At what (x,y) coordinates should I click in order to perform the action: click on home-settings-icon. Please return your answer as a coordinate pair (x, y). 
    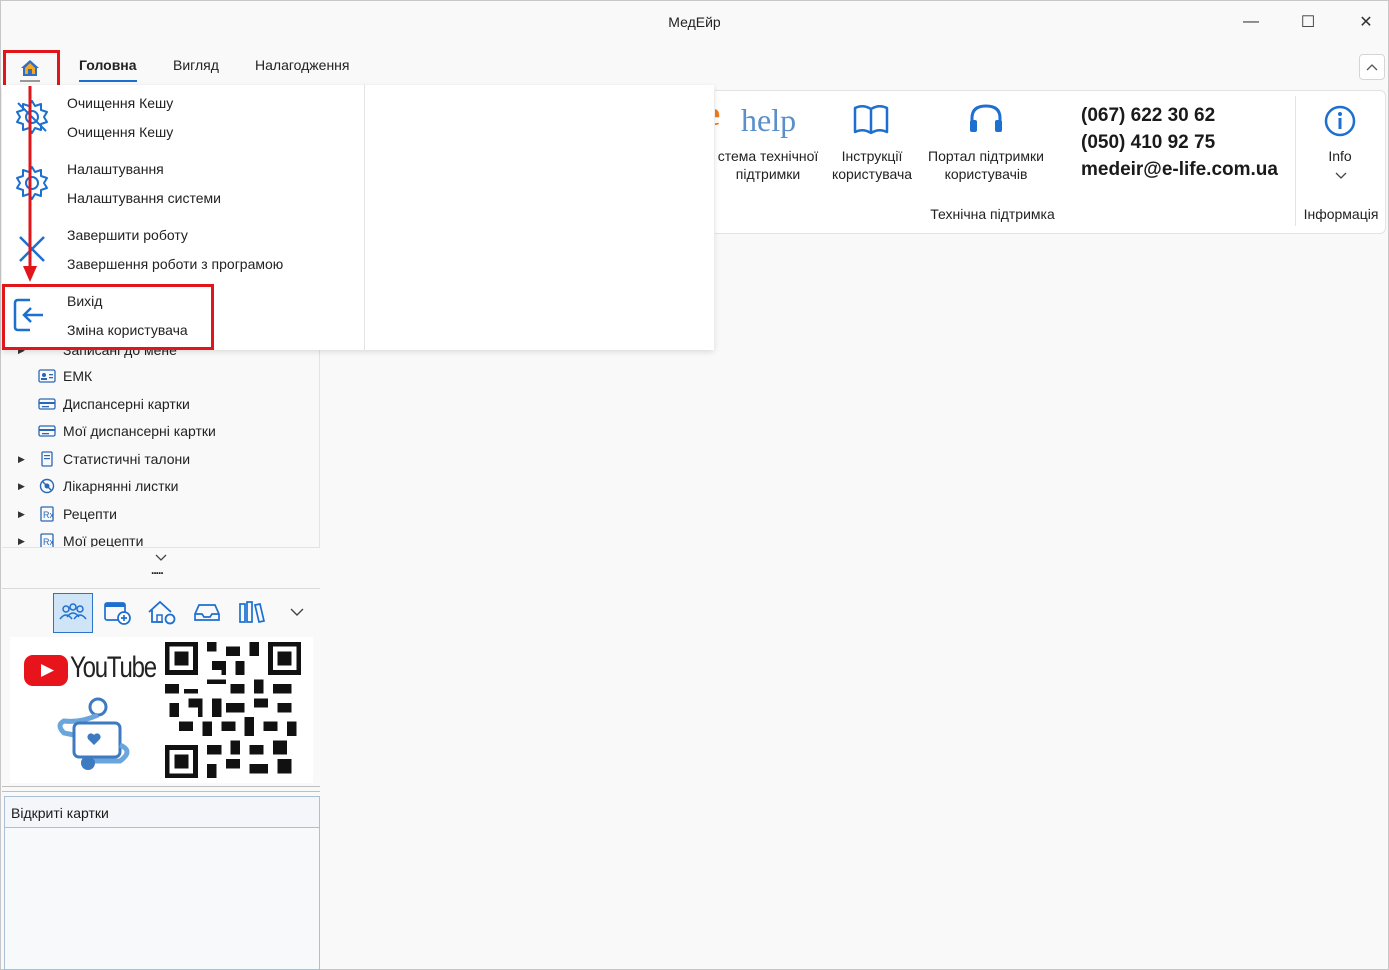
    Looking at the image, I should click on (162, 612).